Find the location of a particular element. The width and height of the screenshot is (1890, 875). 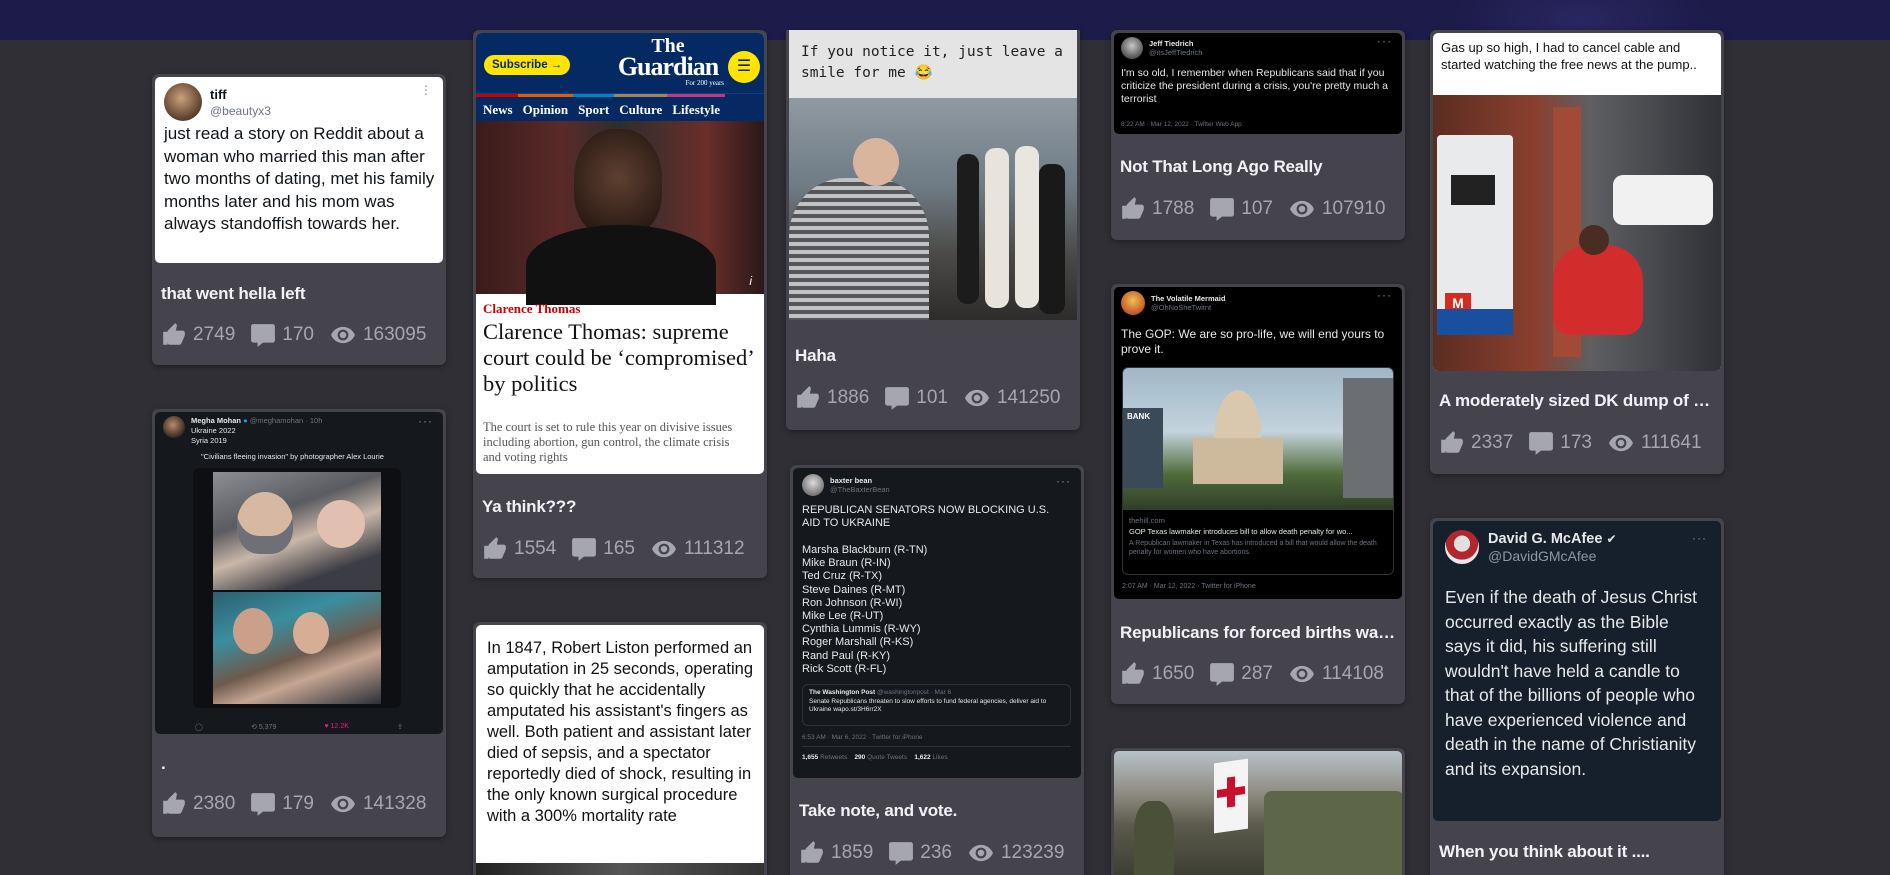

comments-stat: 107 is located at coordinates (1240, 209).